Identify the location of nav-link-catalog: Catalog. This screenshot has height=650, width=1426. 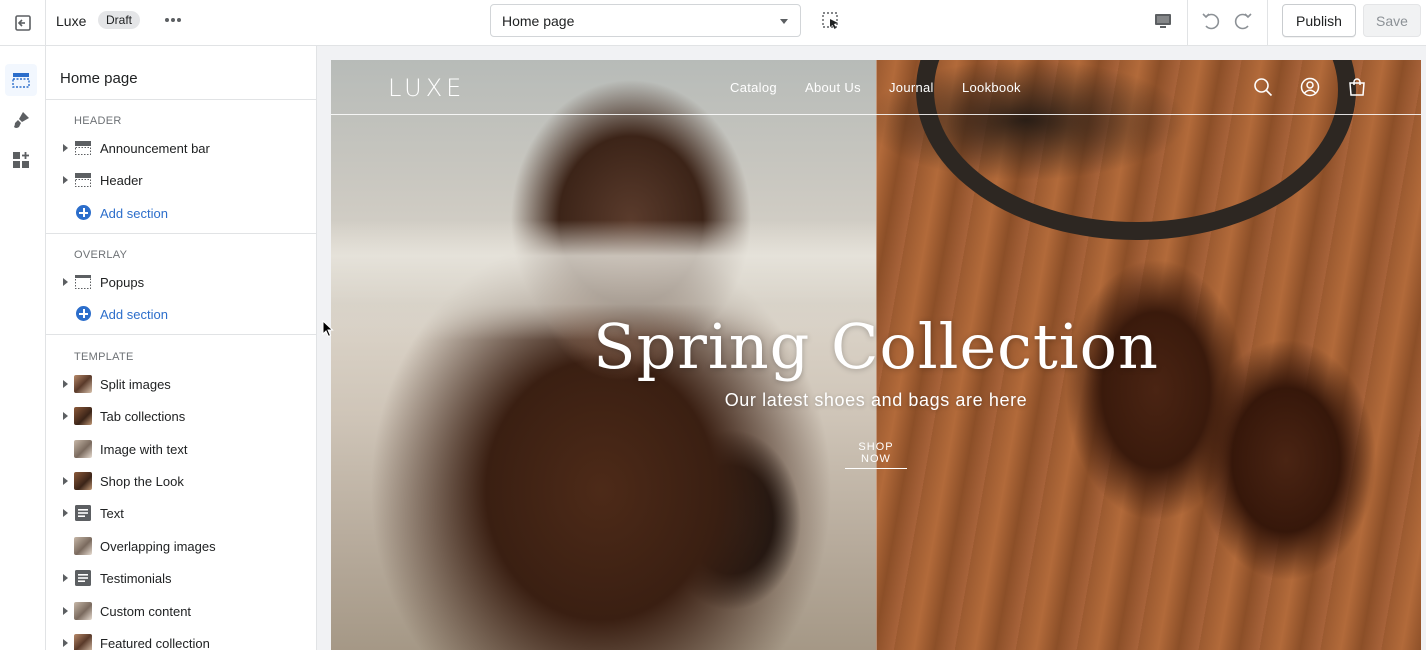
(753, 87).